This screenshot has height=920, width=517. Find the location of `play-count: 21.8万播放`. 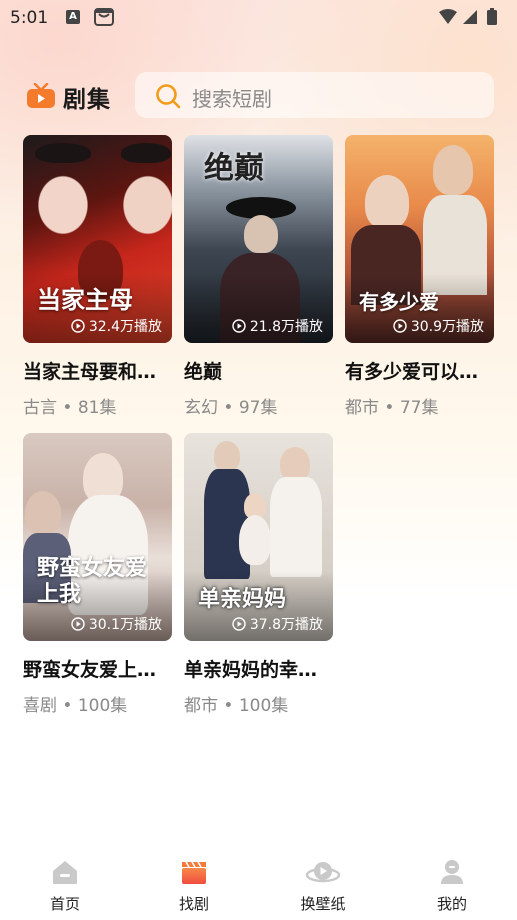

play-count: 21.8万播放 is located at coordinates (277, 326).